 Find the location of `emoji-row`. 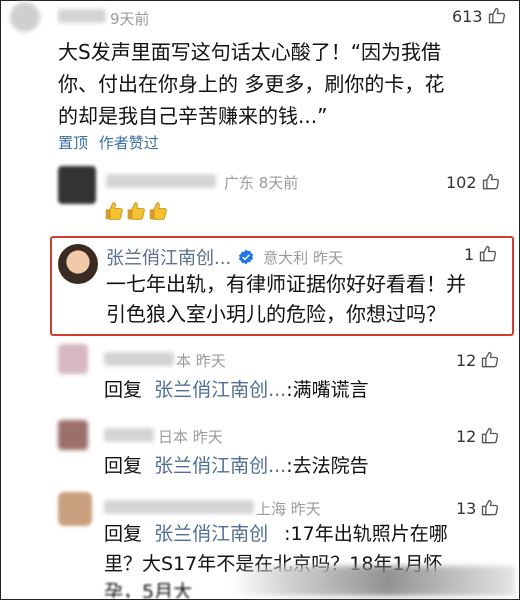

emoji-row is located at coordinates (137, 213).